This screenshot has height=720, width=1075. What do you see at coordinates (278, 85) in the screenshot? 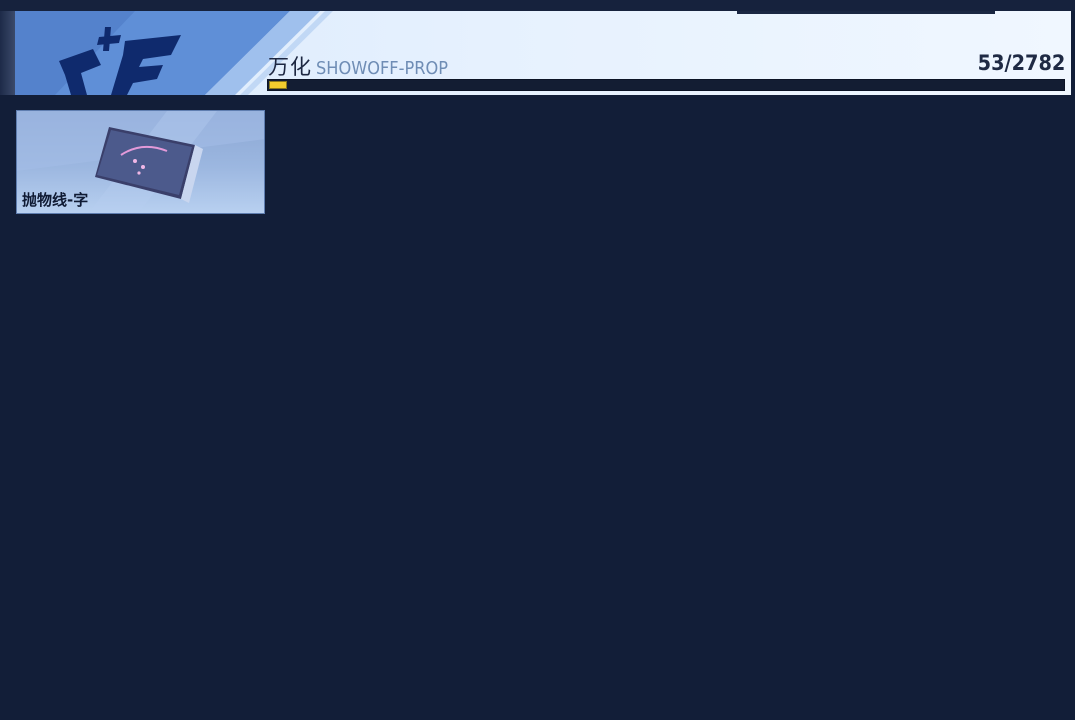
I see `collection-progress-fill` at bounding box center [278, 85].